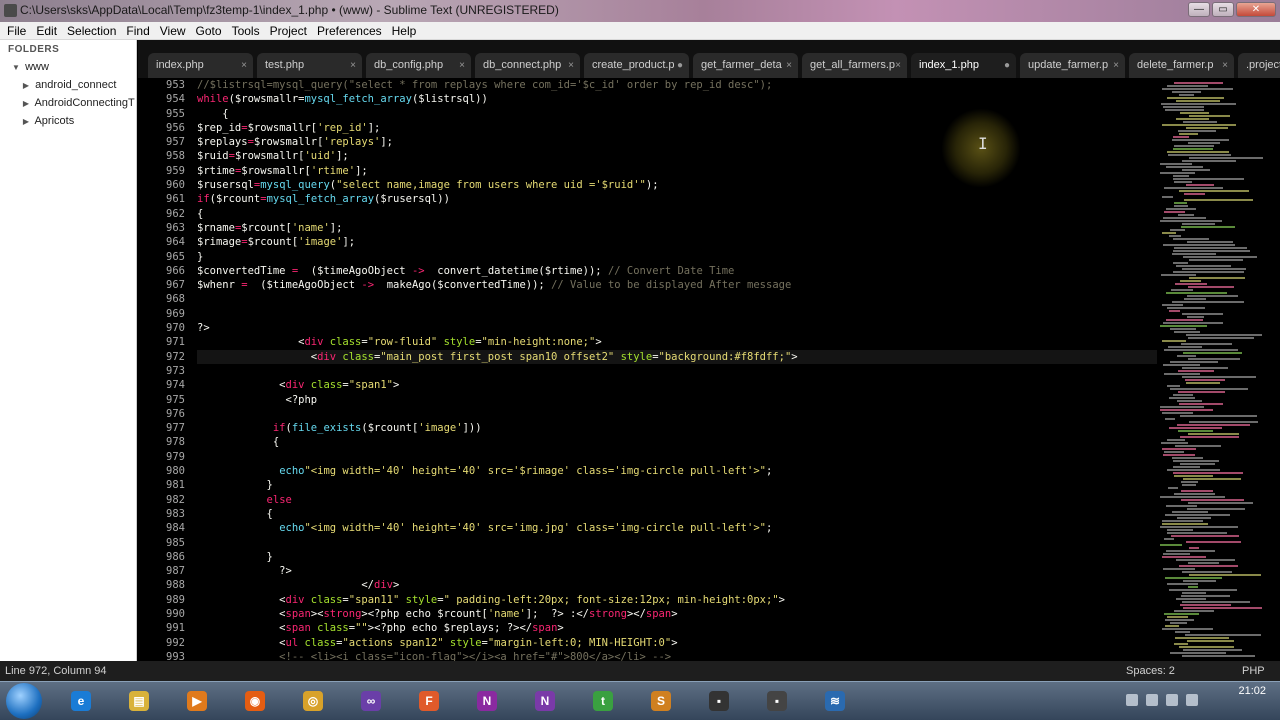 This screenshot has width=1280, height=720. I want to click on menu-project: Project, so click(288, 31).